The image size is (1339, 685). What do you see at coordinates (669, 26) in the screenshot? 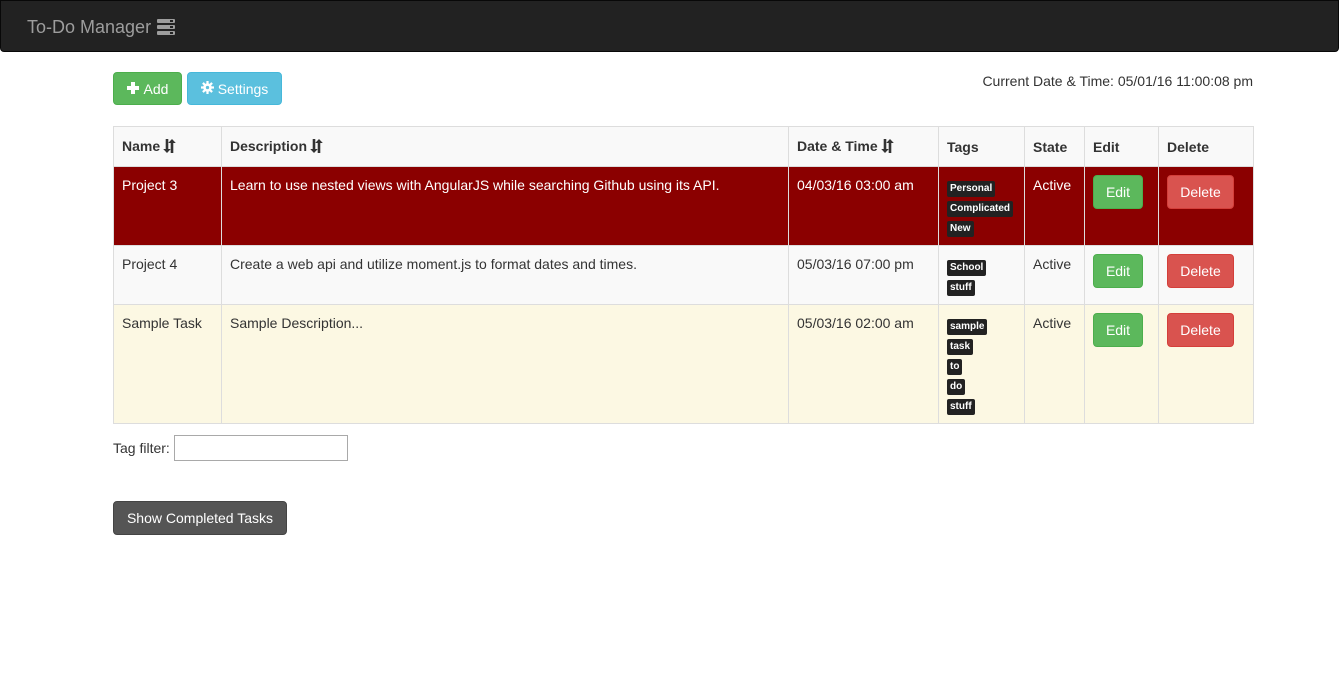
I see `navbar: To-Do Manager` at bounding box center [669, 26].